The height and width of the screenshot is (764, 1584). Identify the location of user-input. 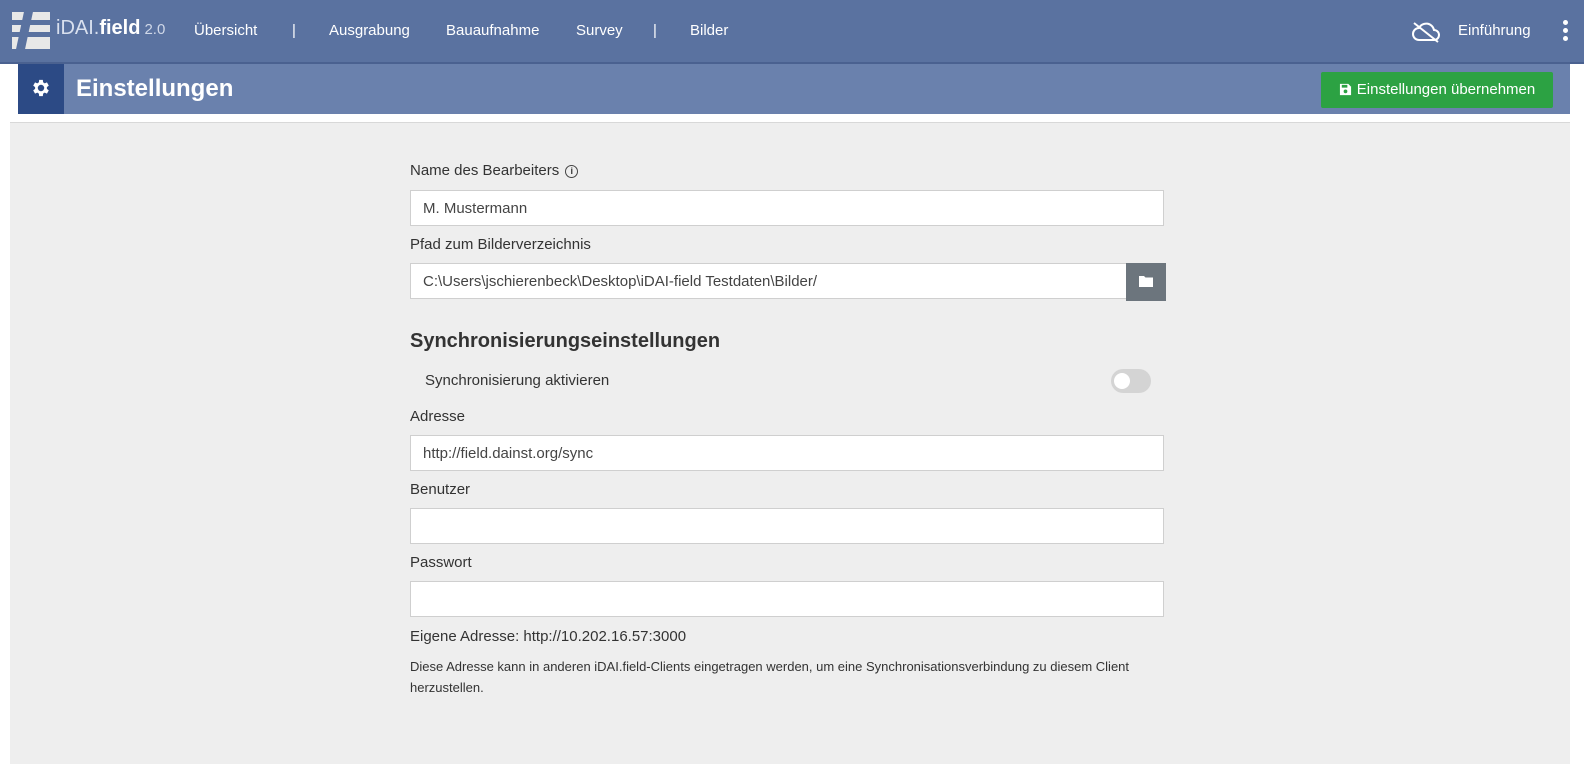
(787, 526).